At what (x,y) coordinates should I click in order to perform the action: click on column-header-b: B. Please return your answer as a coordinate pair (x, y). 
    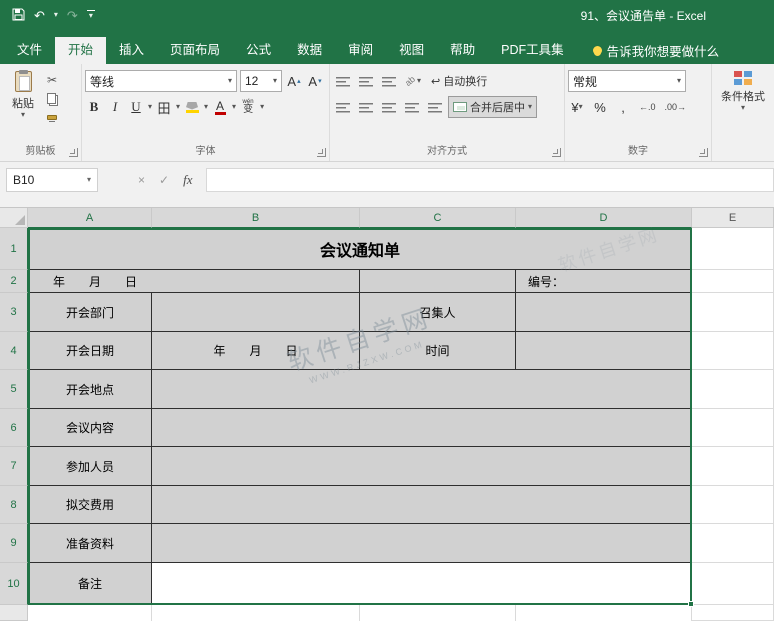
    Looking at the image, I should click on (256, 218).